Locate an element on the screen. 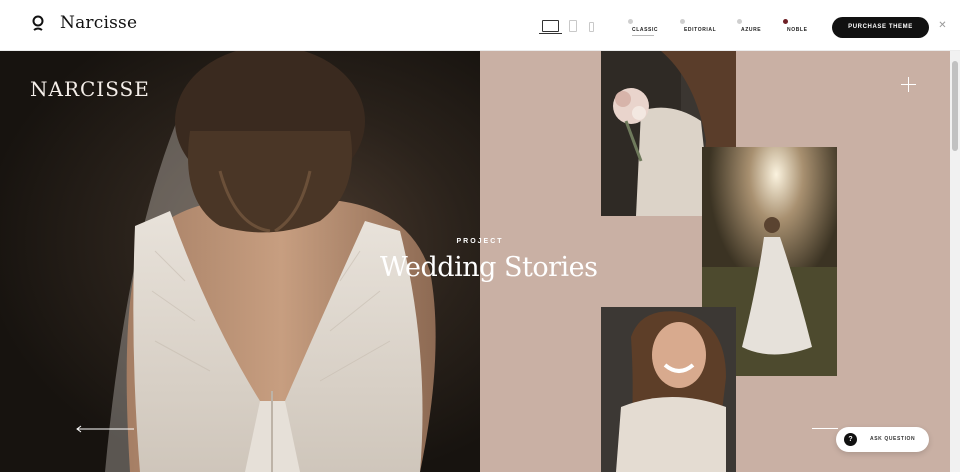  question-icon: ? is located at coordinates (850, 439).